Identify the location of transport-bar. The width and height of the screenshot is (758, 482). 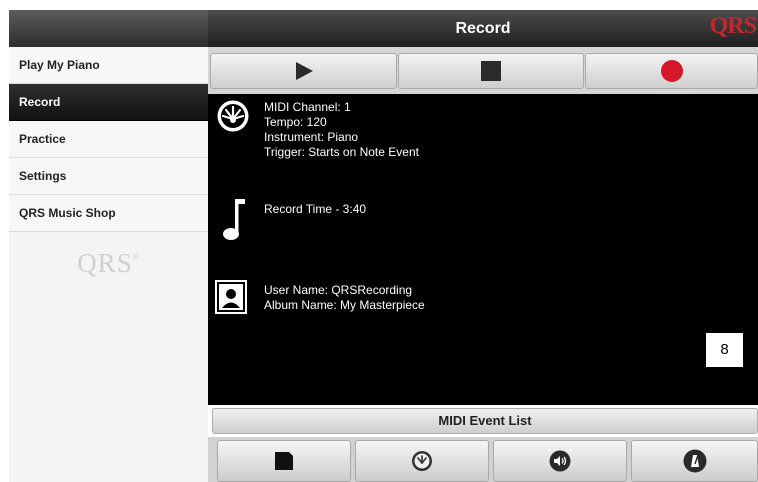
(483, 70).